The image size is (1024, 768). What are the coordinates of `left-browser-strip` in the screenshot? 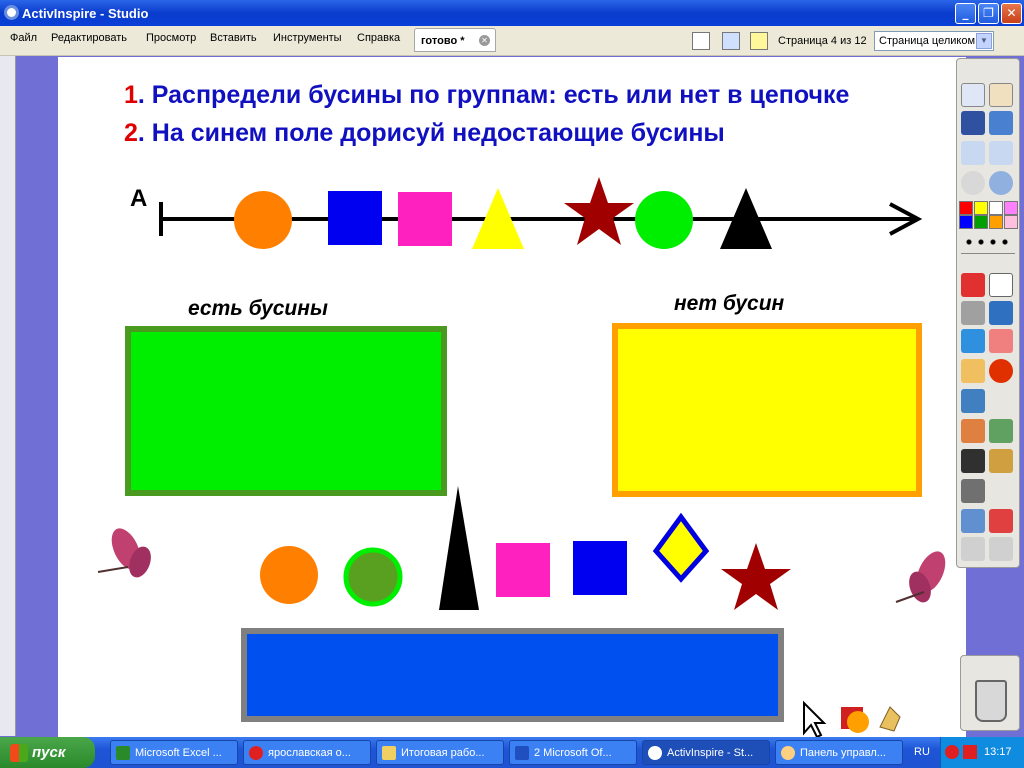 It's located at (8, 396).